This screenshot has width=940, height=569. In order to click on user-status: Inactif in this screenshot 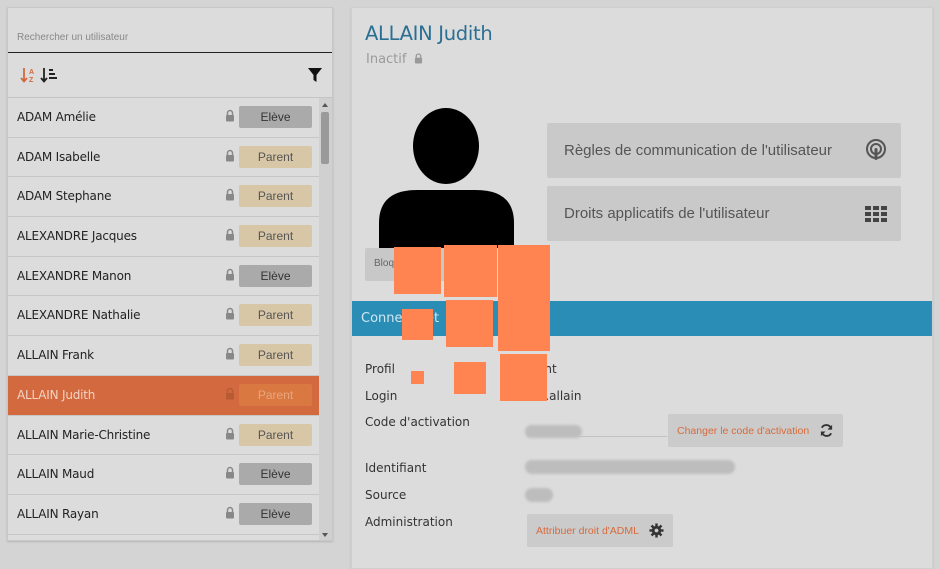, I will do `click(394, 59)`.